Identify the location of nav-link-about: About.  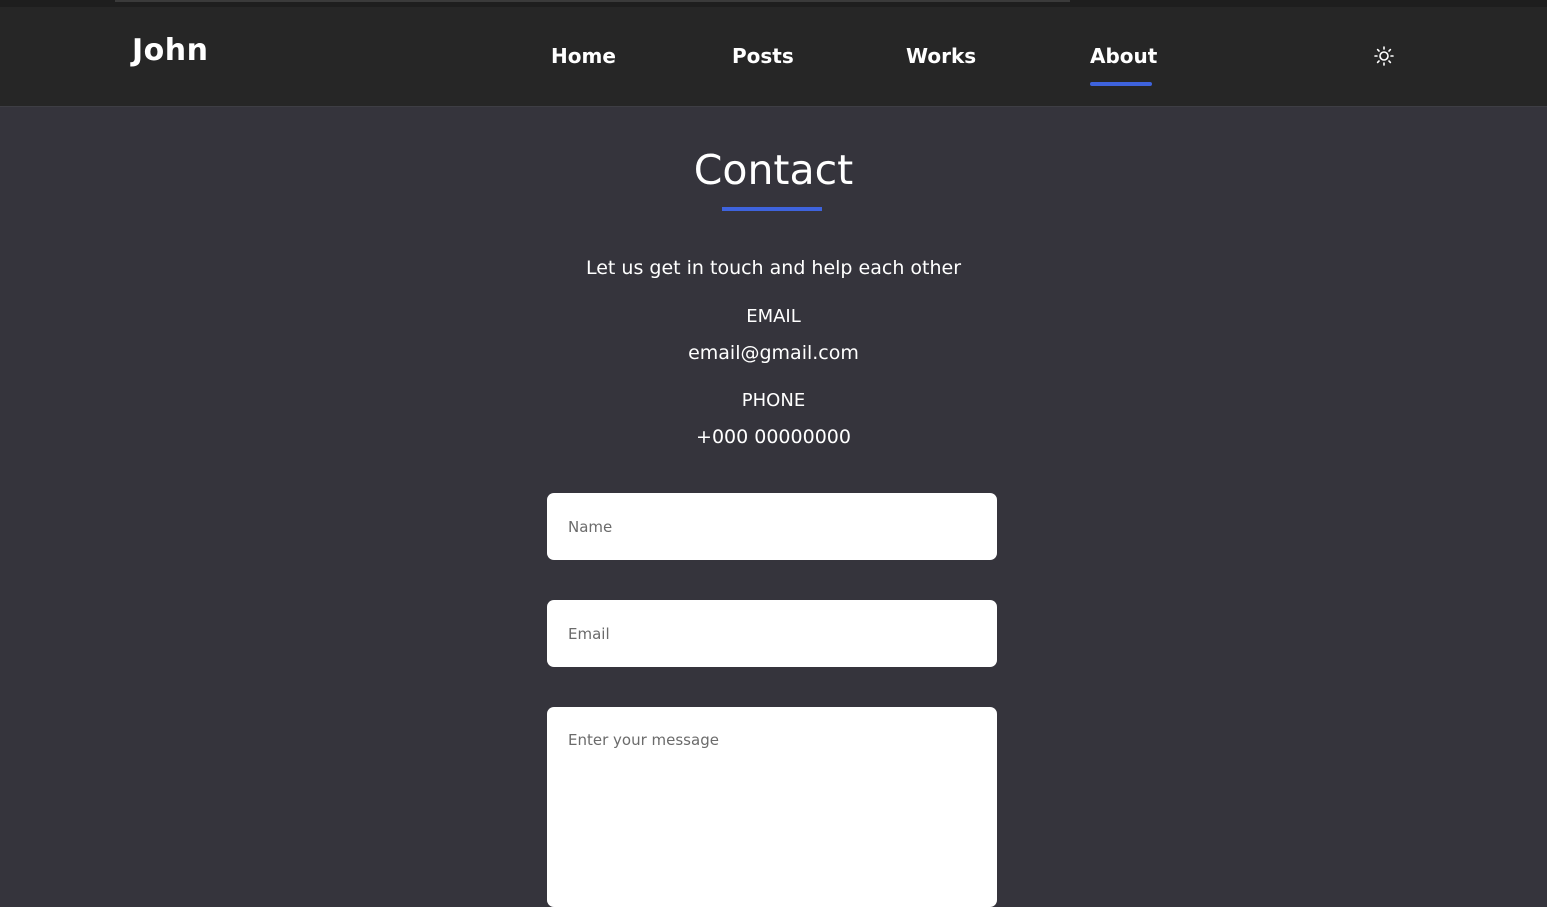
(1123, 56).